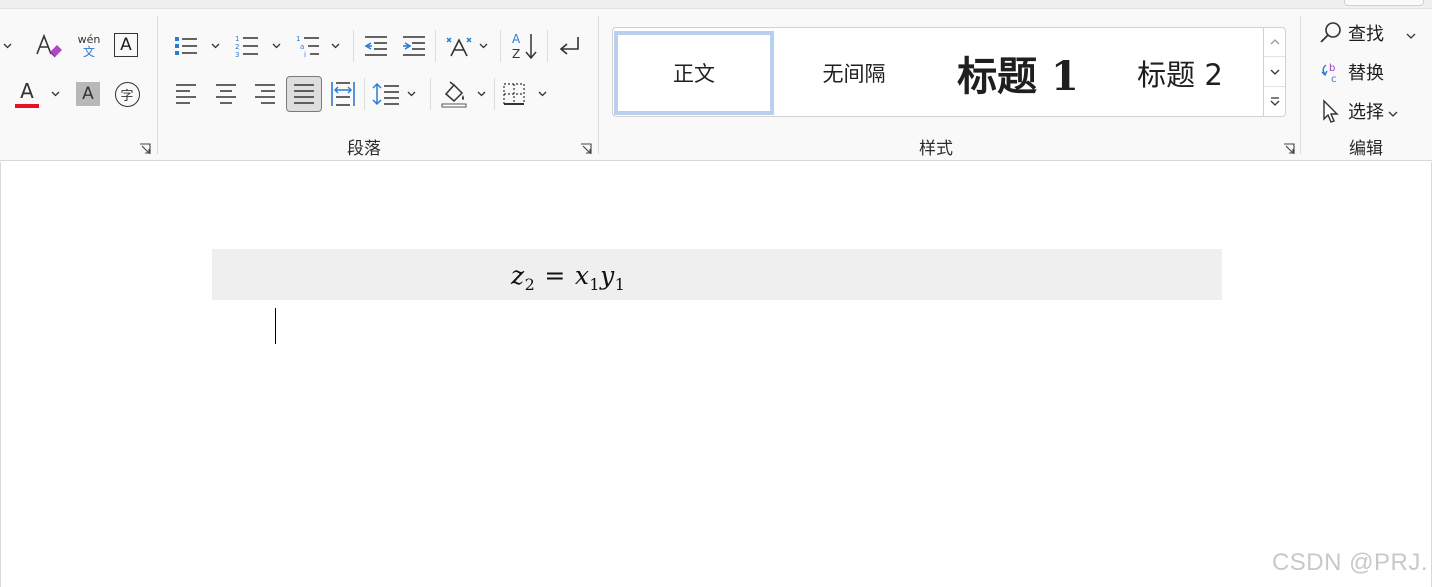  I want to click on bullets-icon, so click(186, 46).